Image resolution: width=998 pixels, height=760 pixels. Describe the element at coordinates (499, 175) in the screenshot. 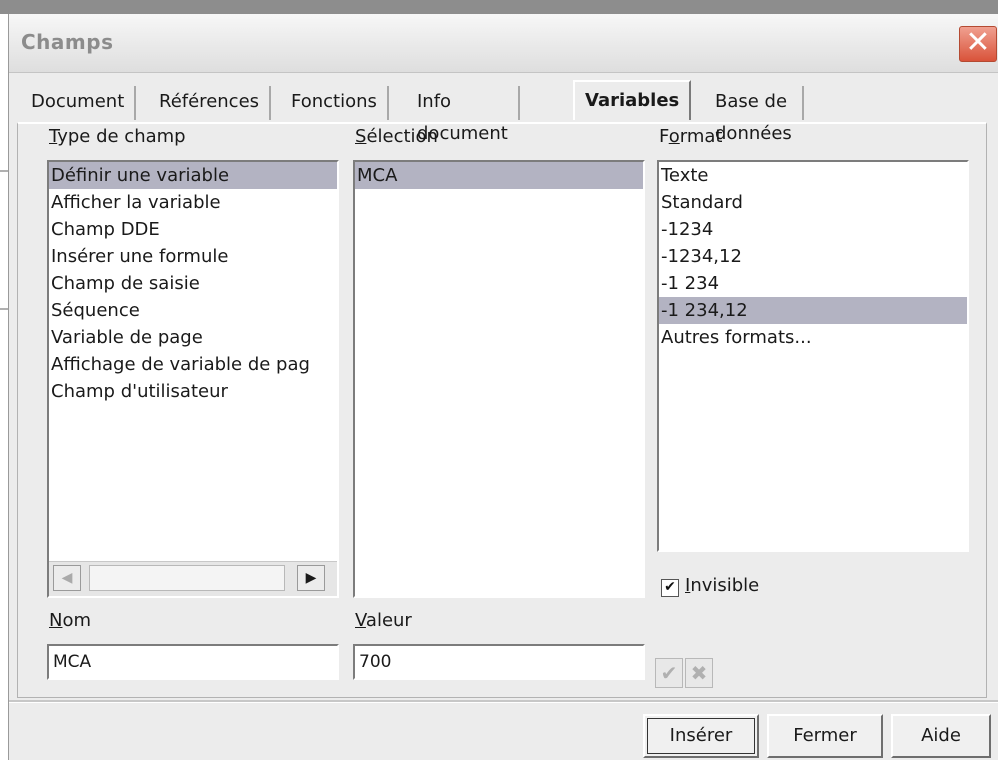

I see `list-item: MCA` at that location.